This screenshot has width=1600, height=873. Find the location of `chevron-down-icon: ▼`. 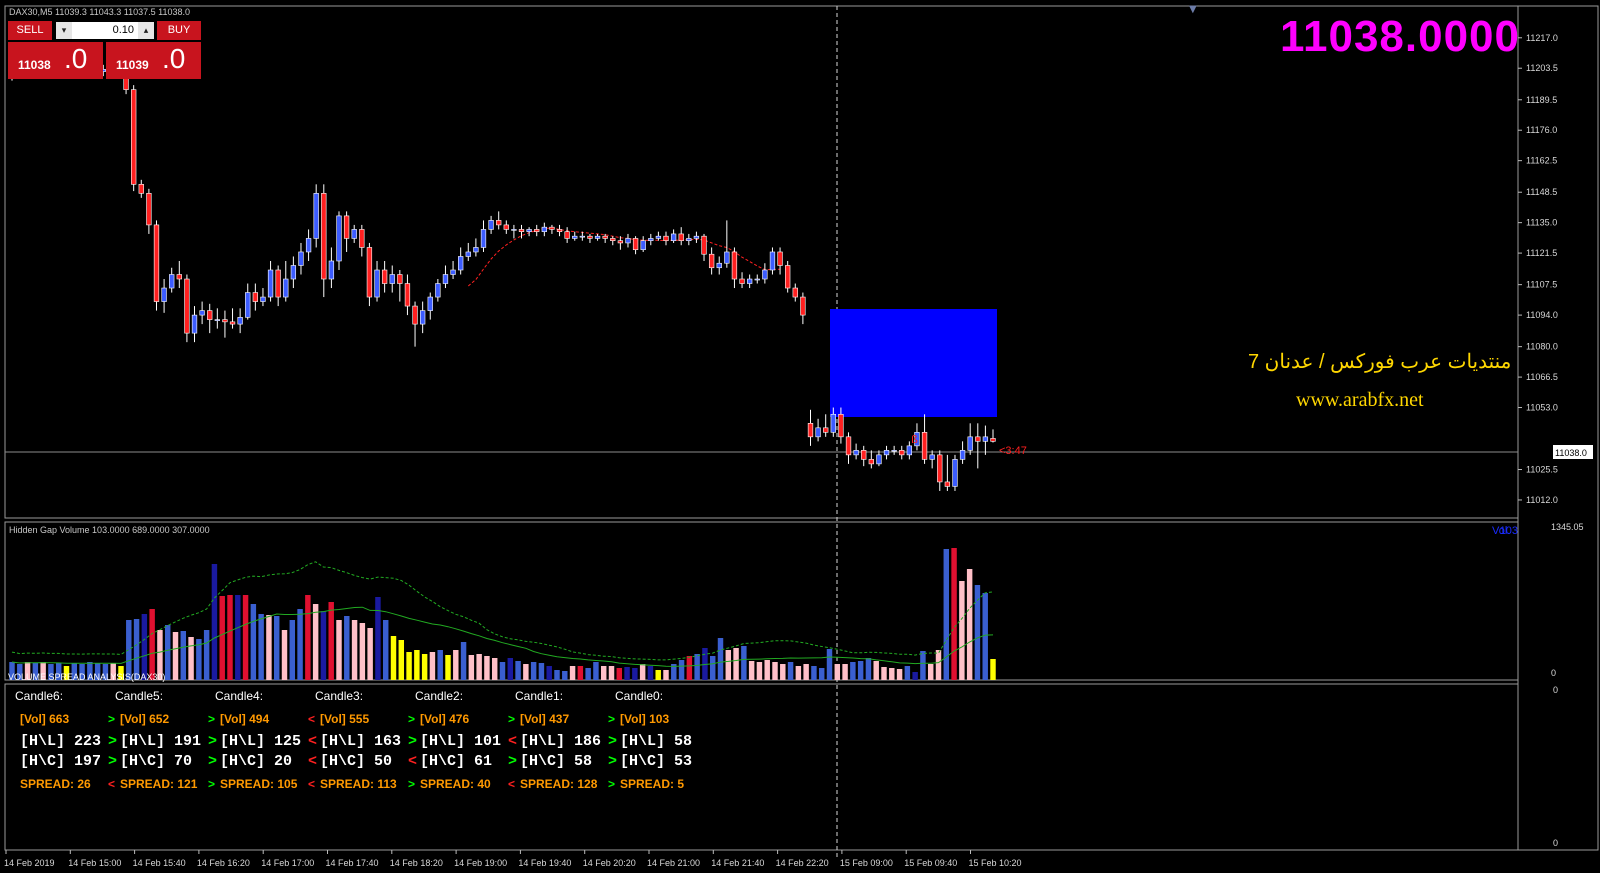

chevron-down-icon: ▼ is located at coordinates (1193, 9).